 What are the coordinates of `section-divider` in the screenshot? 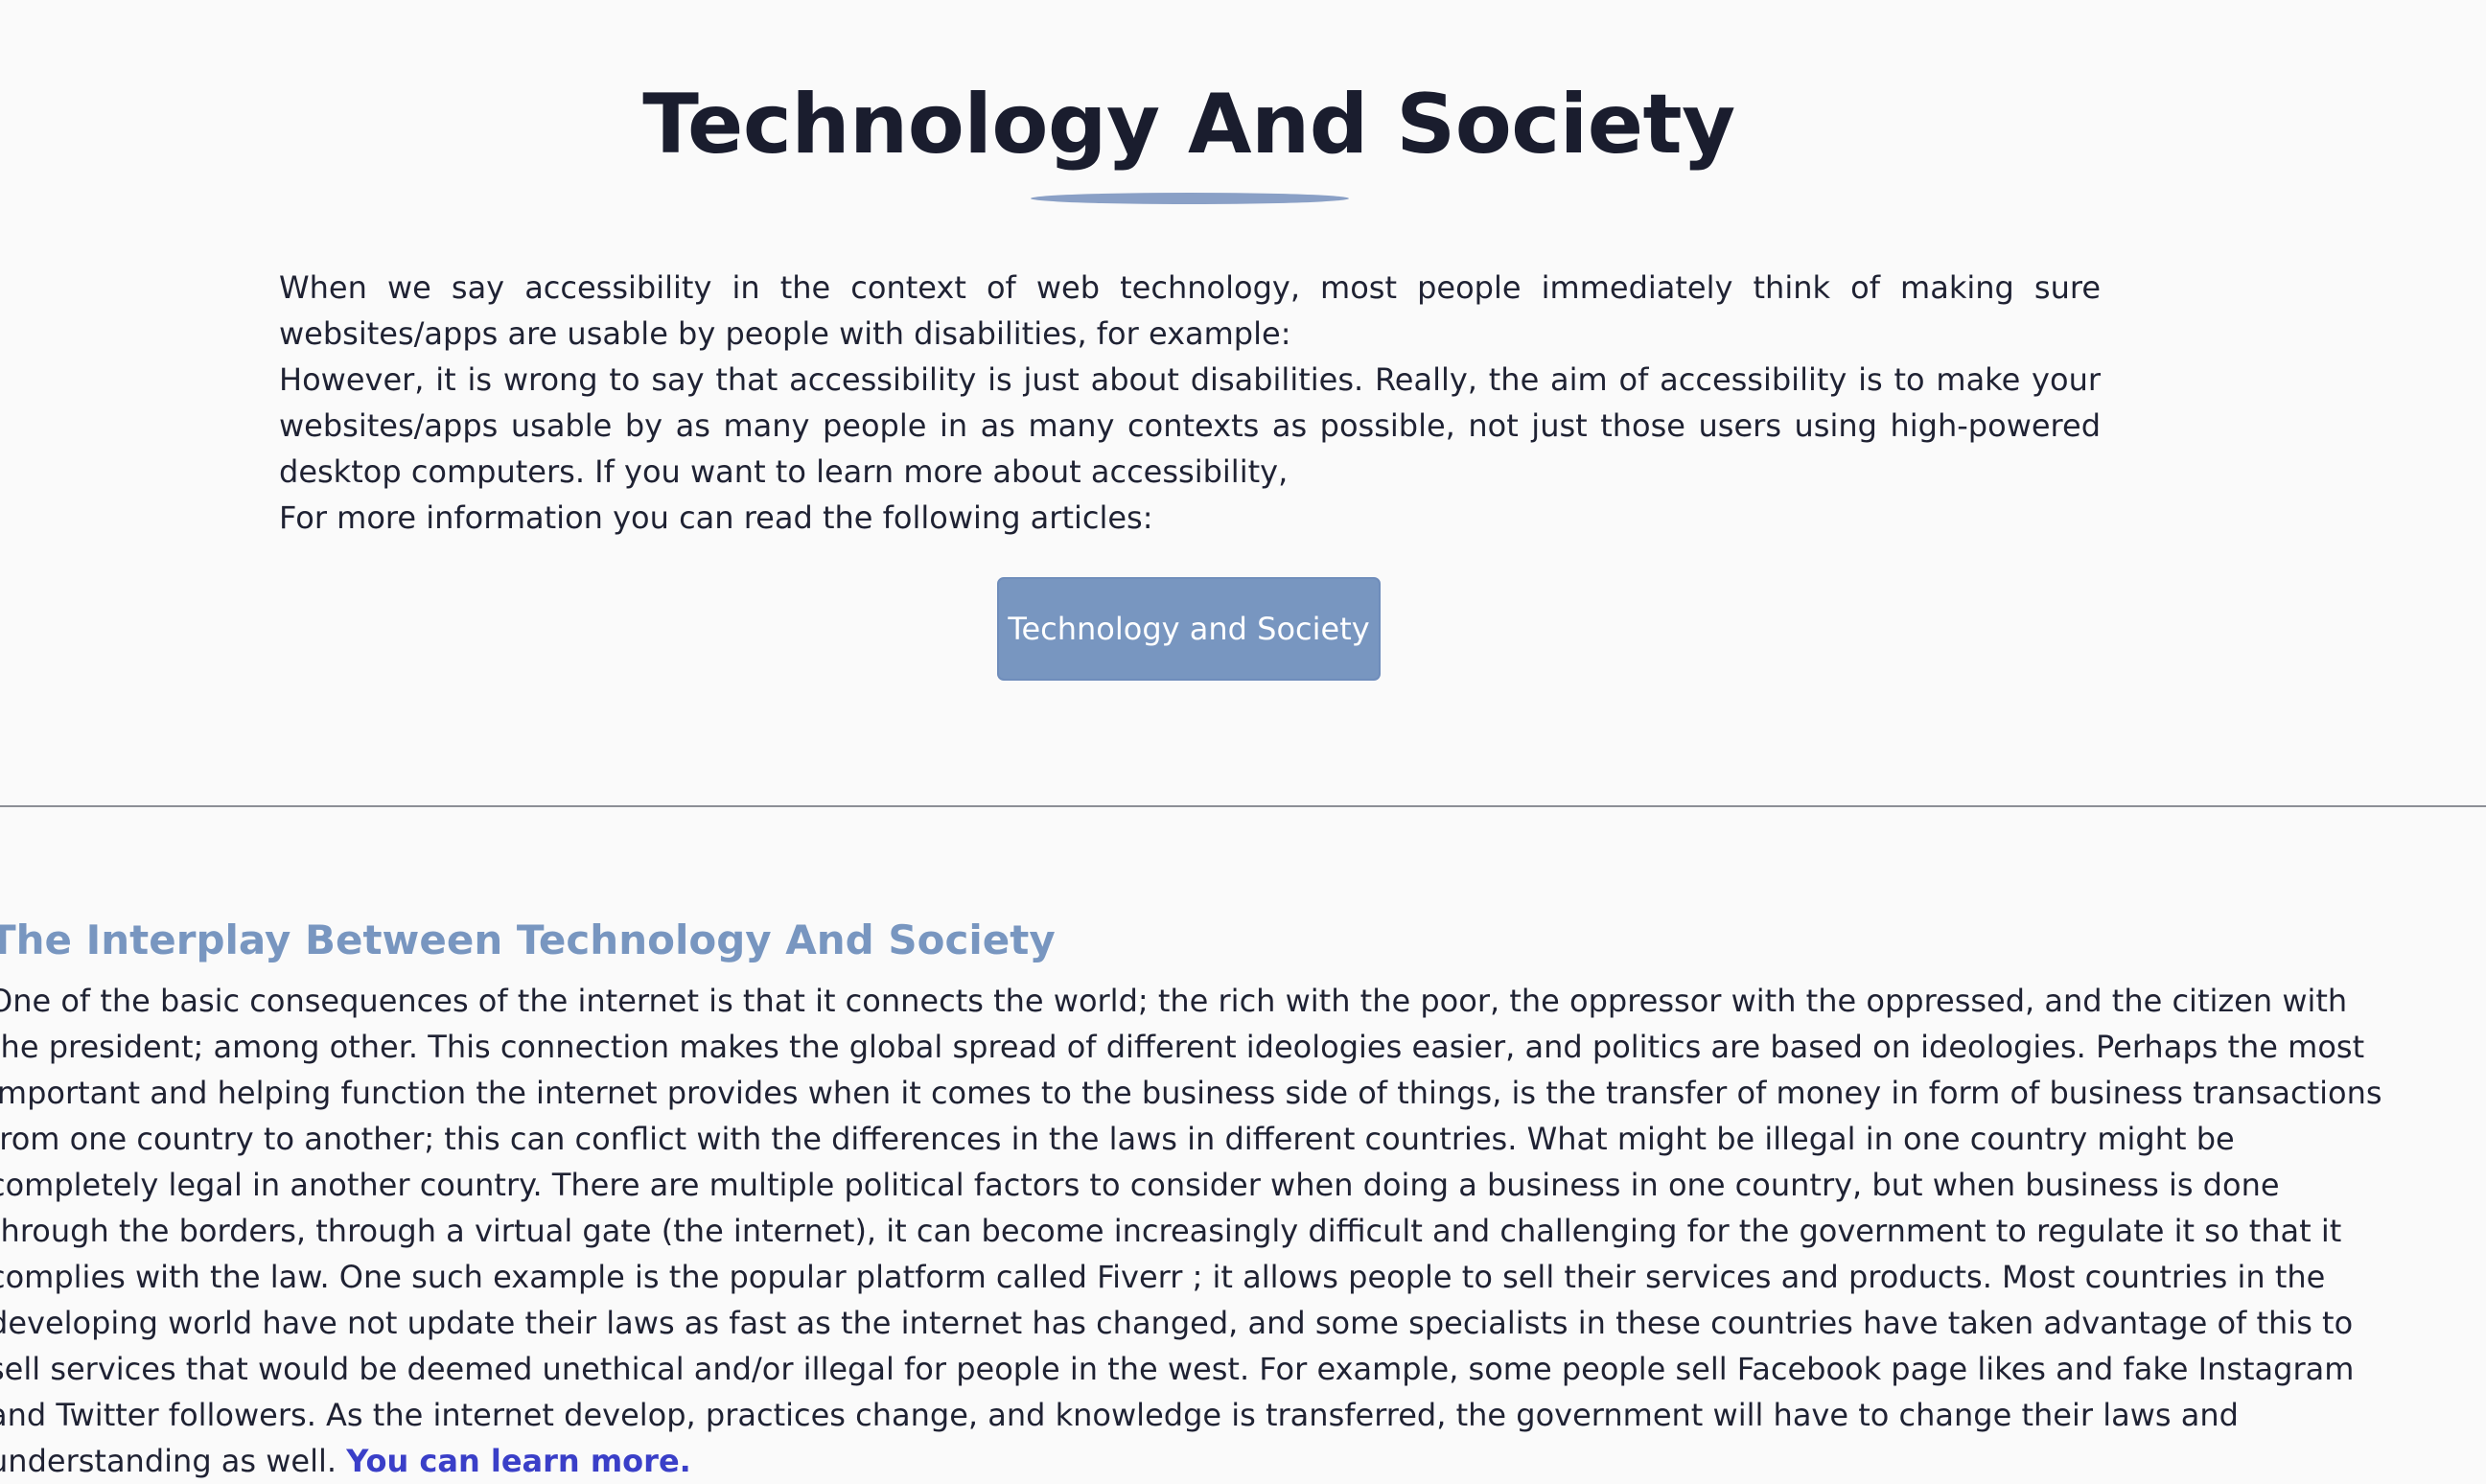 It's located at (1243, 806).